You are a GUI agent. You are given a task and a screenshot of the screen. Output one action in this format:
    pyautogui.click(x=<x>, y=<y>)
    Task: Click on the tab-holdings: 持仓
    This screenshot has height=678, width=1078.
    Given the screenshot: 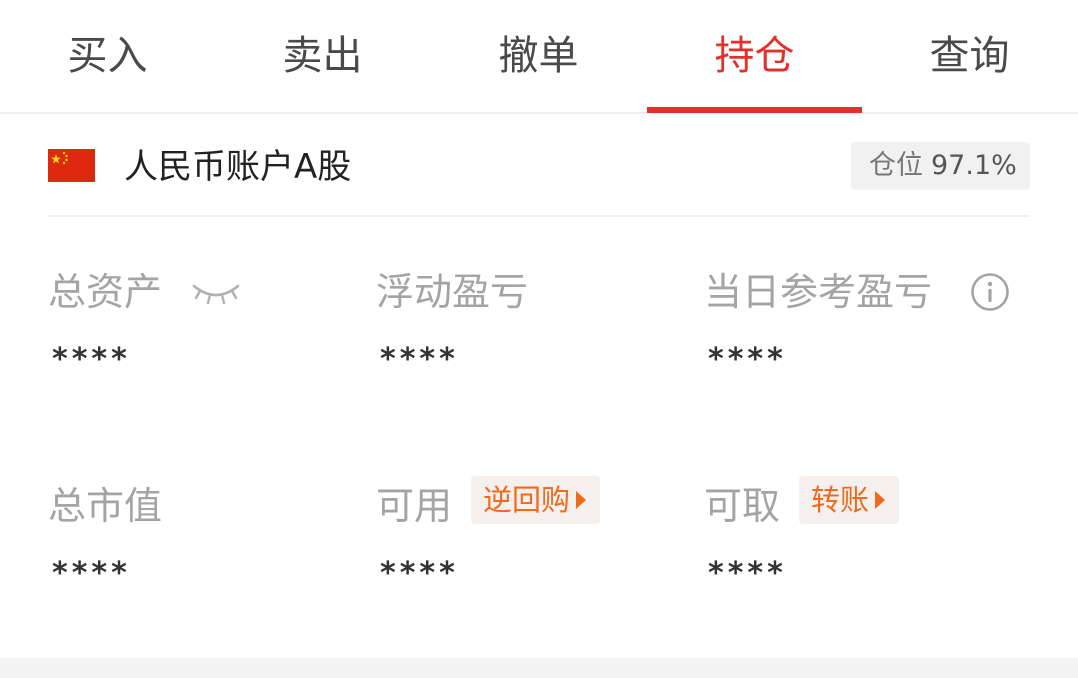 What is the action you would take?
    pyautogui.click(x=754, y=56)
    